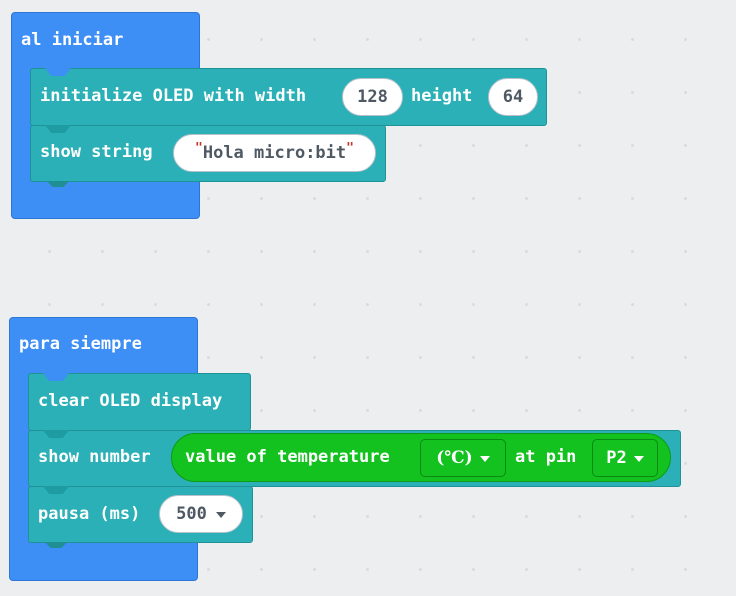 Image resolution: width=736 pixels, height=596 pixels. What do you see at coordinates (546, 457) in the screenshot?
I see `at-pin-label: at pin` at bounding box center [546, 457].